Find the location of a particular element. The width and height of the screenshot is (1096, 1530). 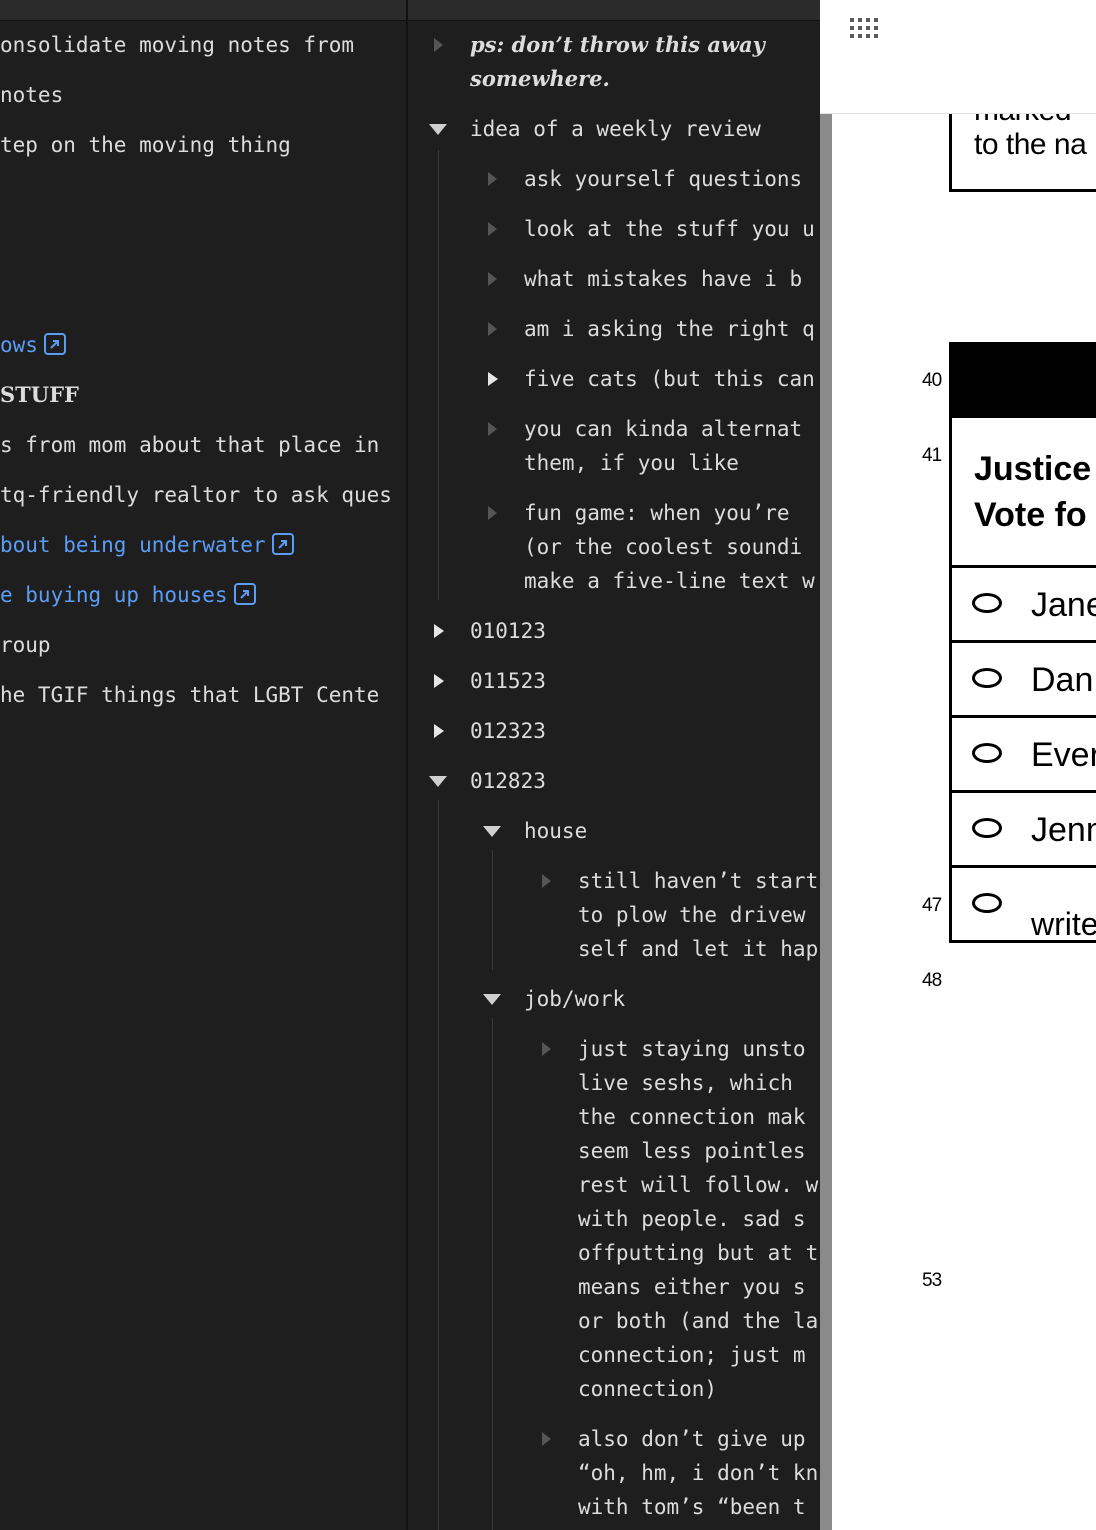

node-line: look at the stuff you u is located at coordinates (669, 229).